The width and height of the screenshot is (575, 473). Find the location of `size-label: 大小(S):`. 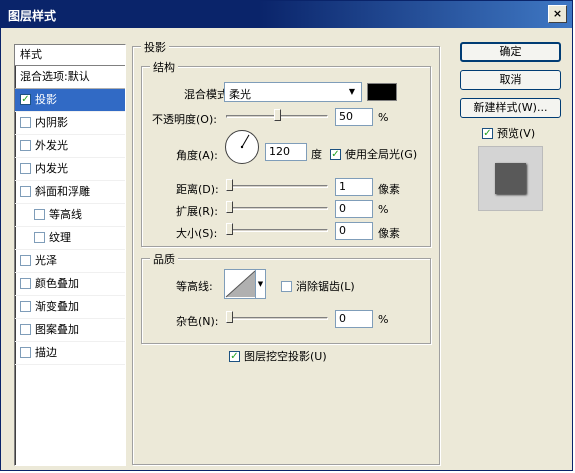

size-label: 大小(S): is located at coordinates (197, 233).